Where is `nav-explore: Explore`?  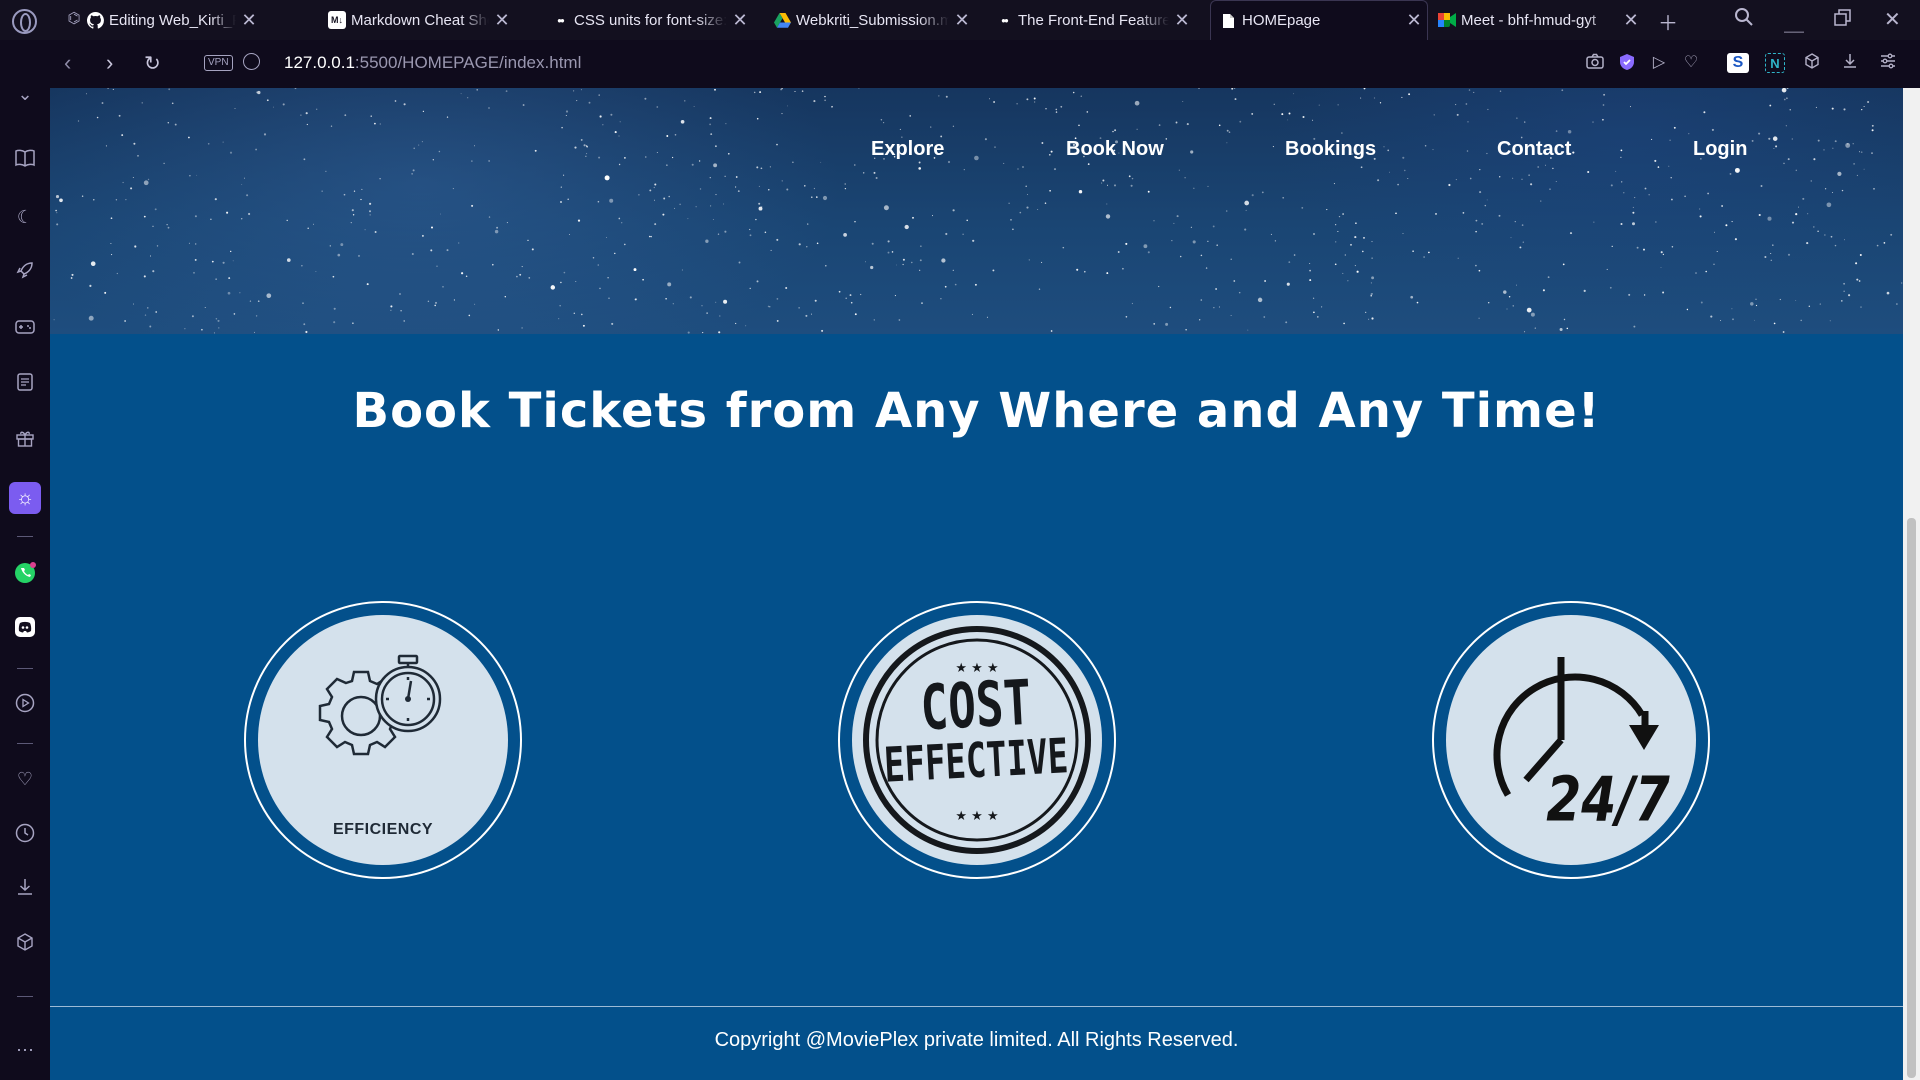 nav-explore: Explore is located at coordinates (907, 149).